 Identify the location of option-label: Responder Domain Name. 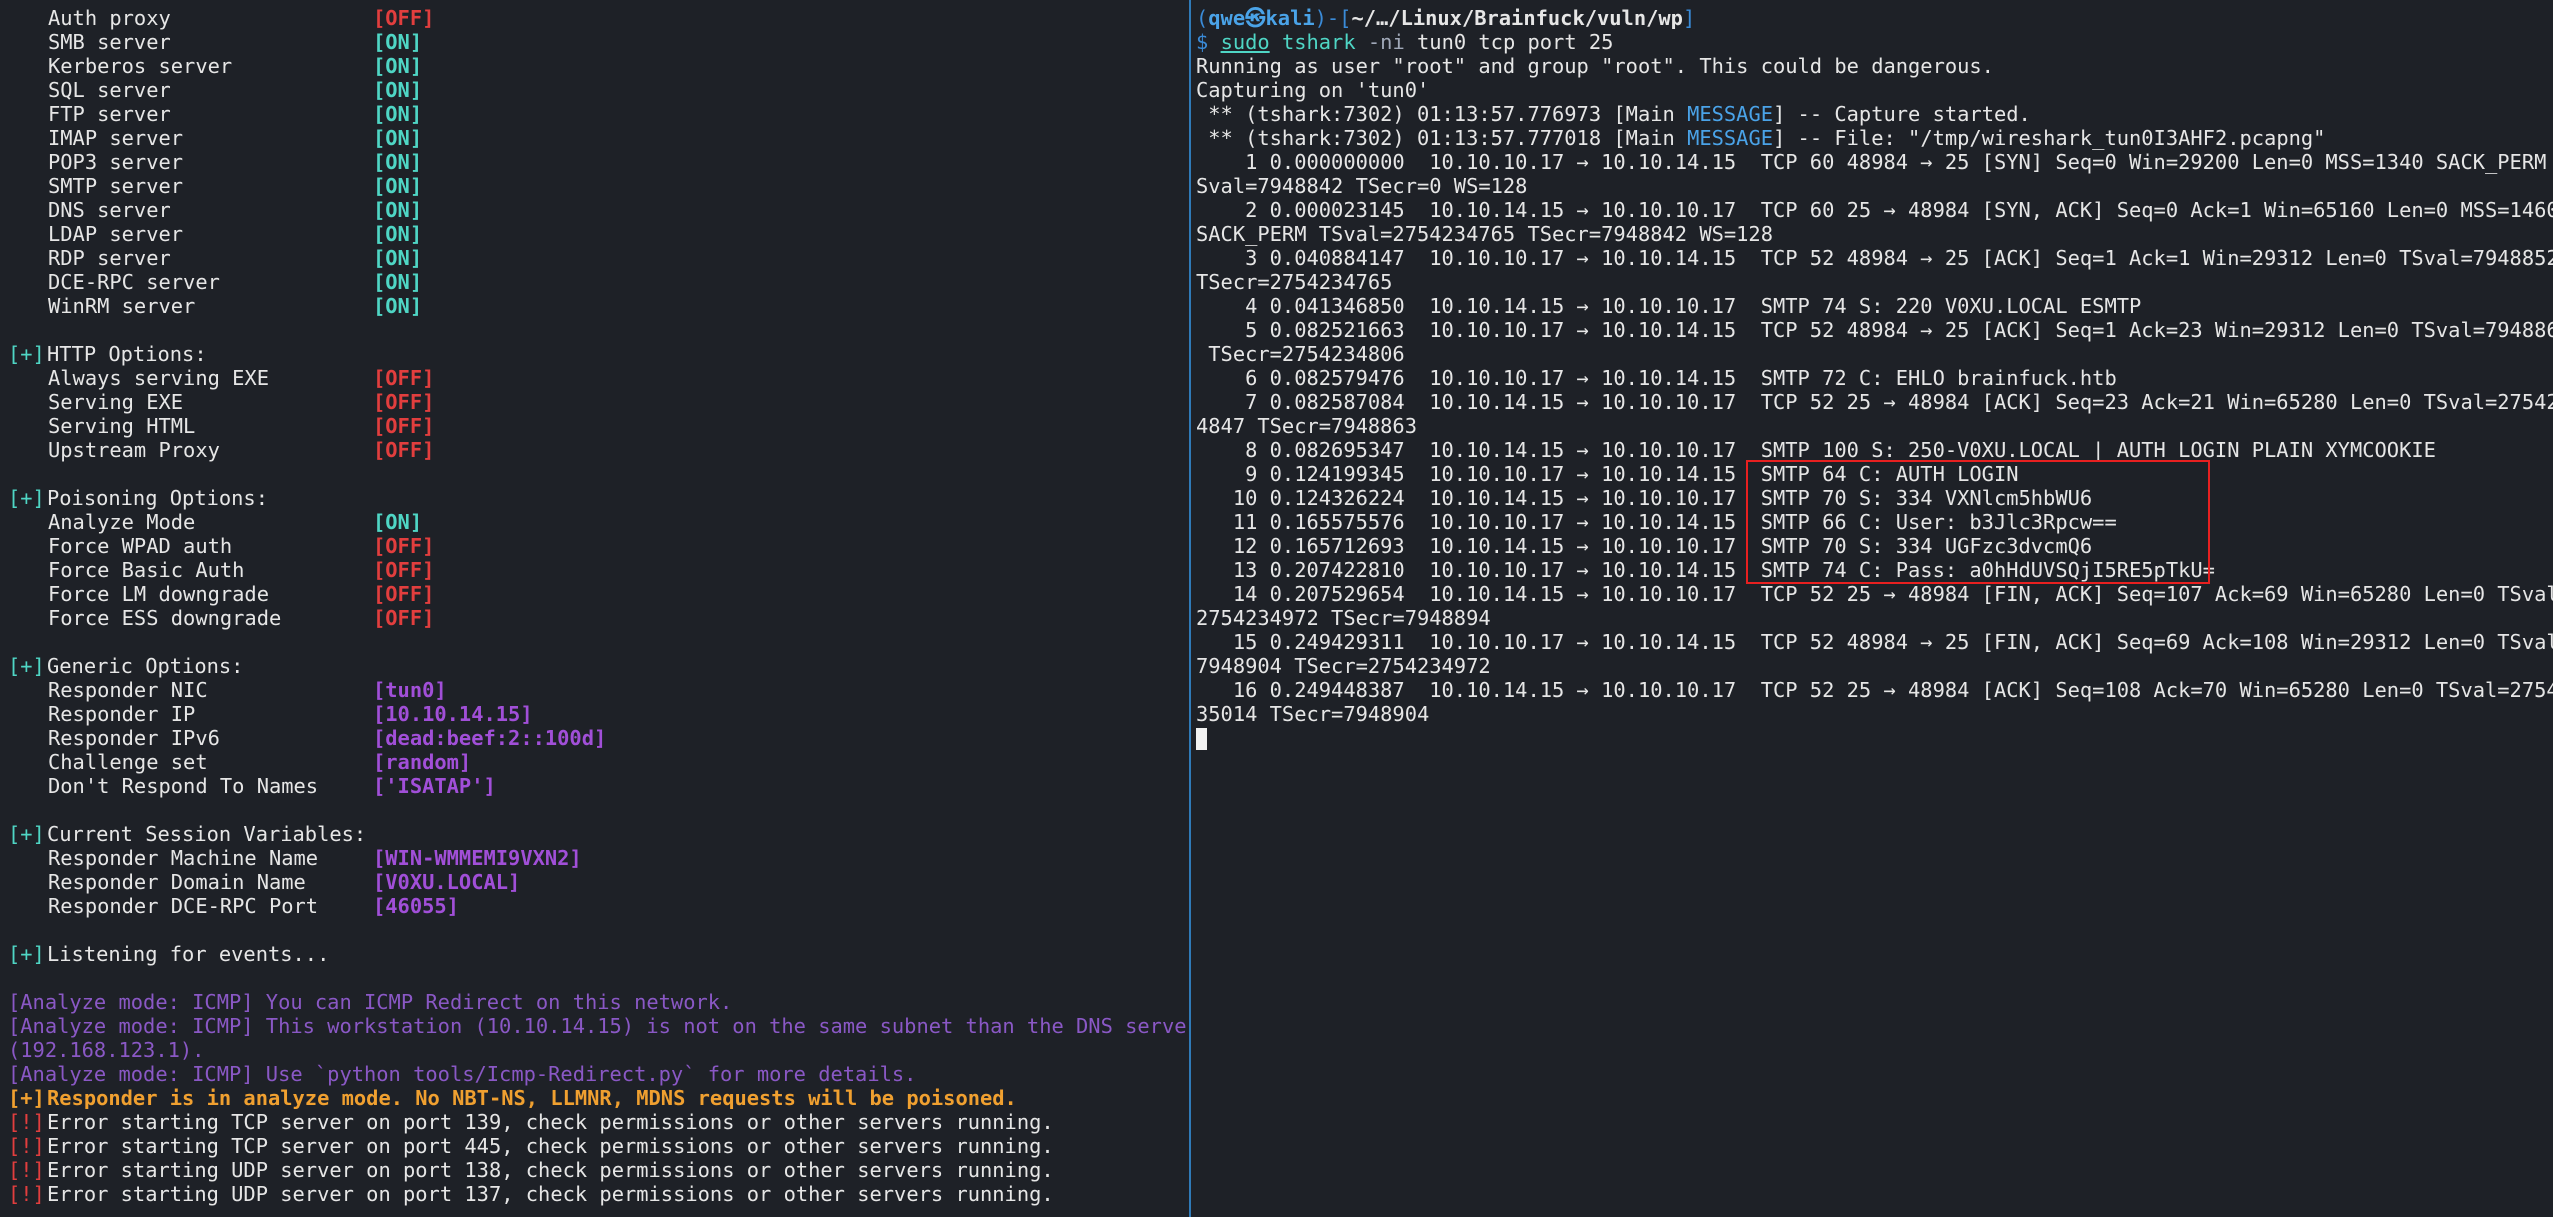
(177, 882).